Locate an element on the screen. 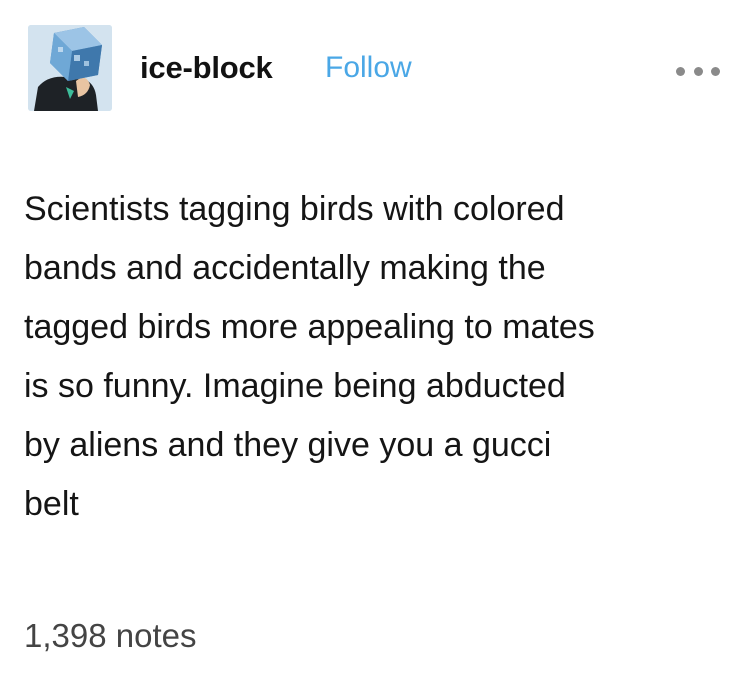 This screenshot has height=697, width=750. post-body-line: bands and accidentally making the is located at coordinates (285, 268).